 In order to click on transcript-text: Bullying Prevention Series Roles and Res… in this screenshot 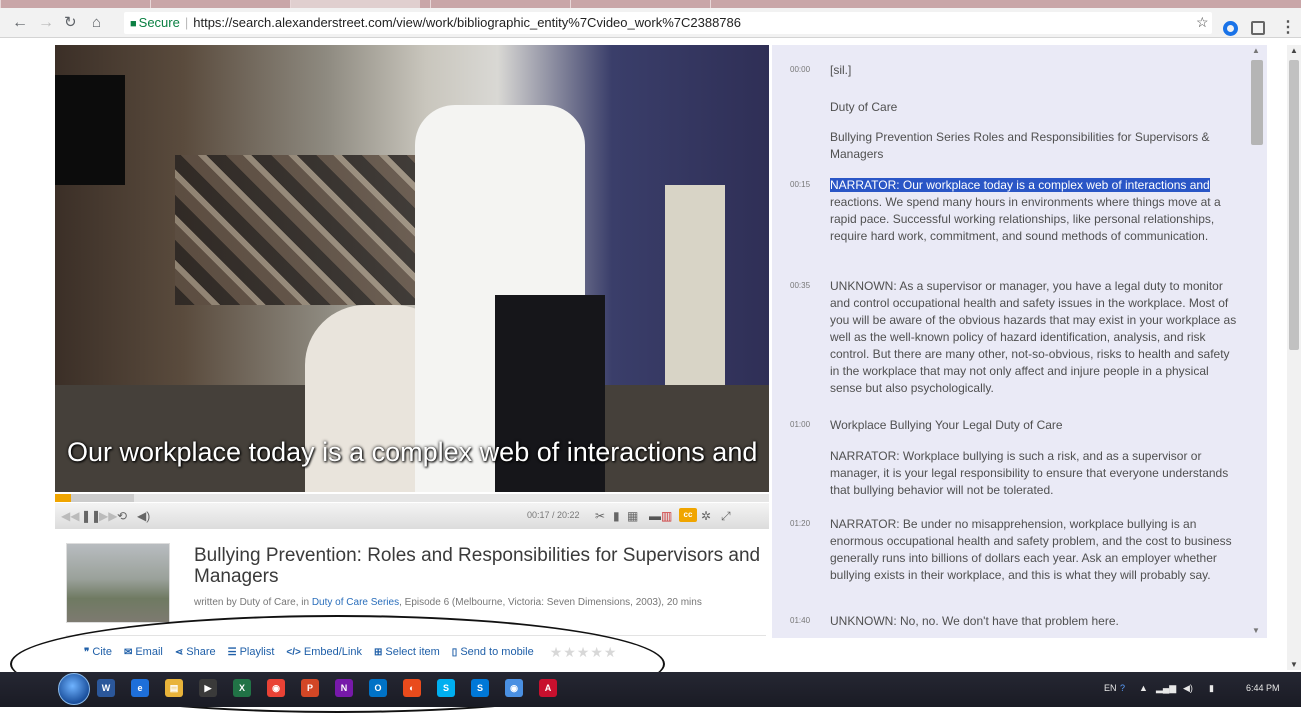, I will do `click(1020, 145)`.